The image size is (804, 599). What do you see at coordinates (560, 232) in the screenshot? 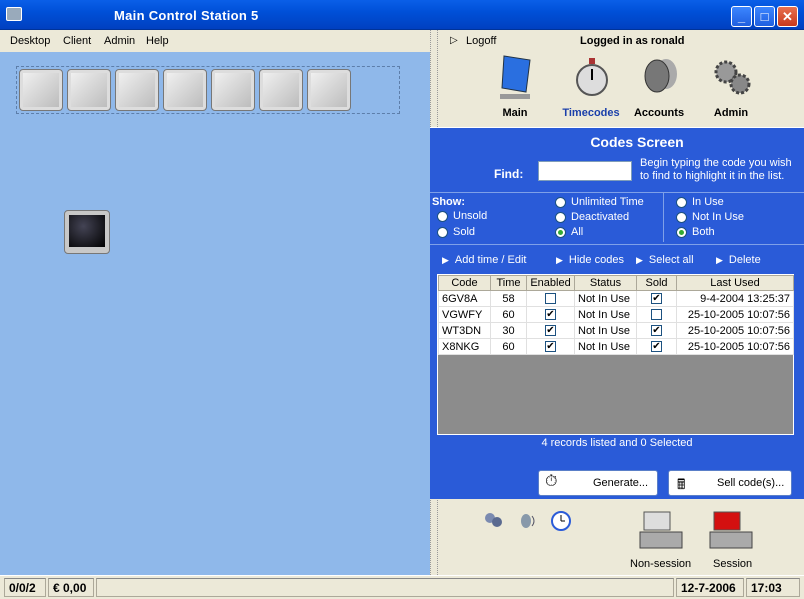
I see `radio-all` at bounding box center [560, 232].